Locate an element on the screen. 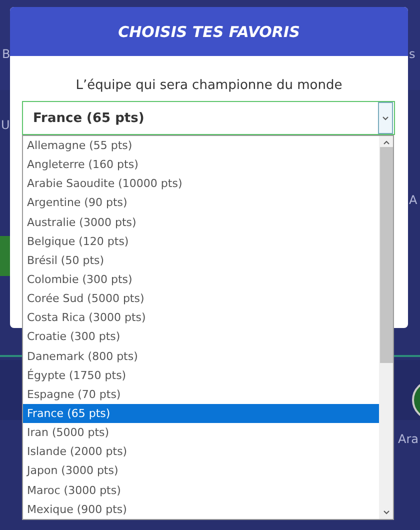 This screenshot has height=530, width=420. dropdown-option: Angleterre (160 pts) is located at coordinates (201, 164).